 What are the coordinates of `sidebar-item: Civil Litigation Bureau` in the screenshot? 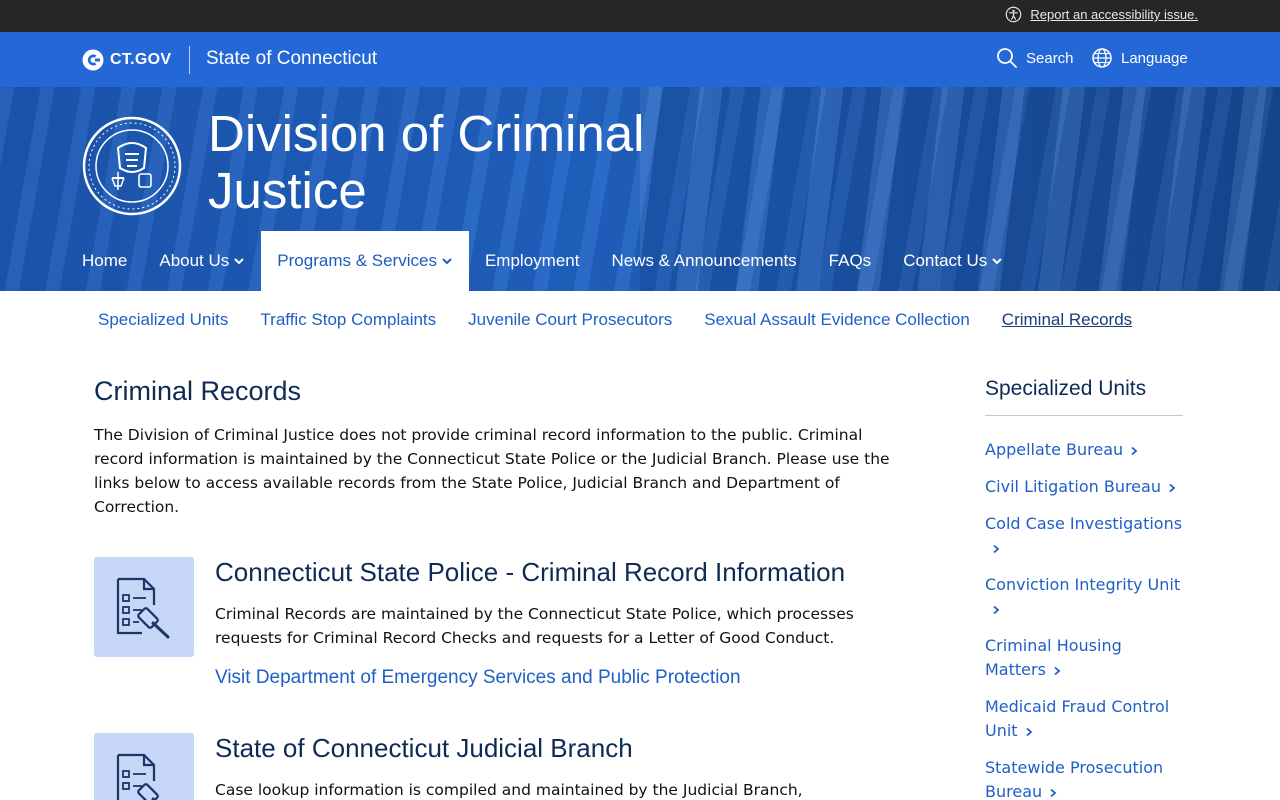 It's located at (1084, 487).